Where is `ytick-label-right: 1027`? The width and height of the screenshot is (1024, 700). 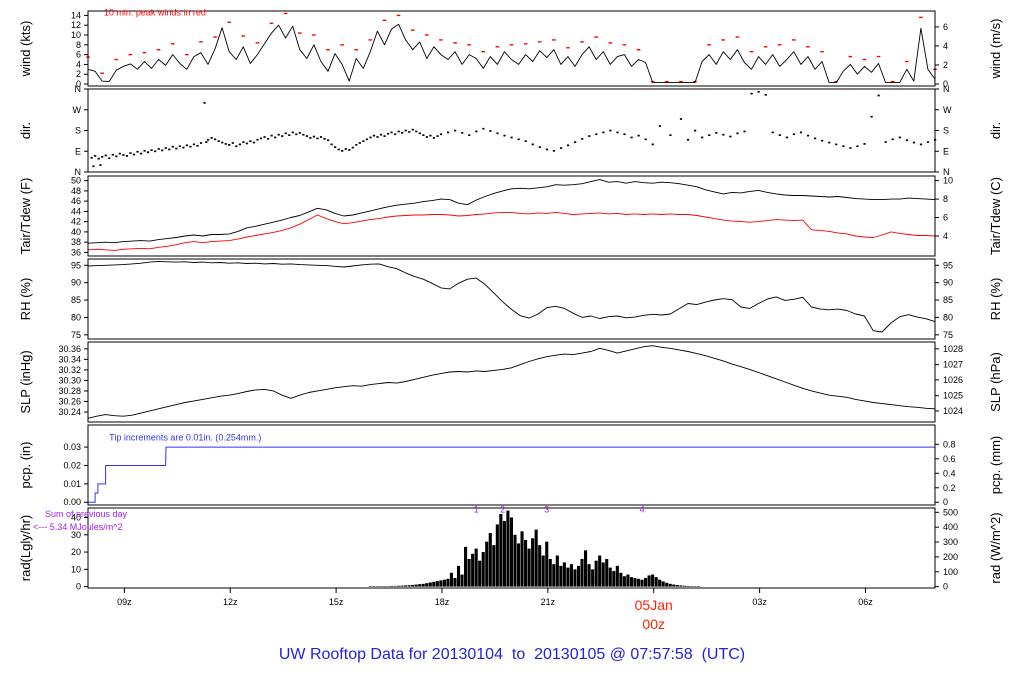 ytick-label-right: 1027 is located at coordinates (953, 365).